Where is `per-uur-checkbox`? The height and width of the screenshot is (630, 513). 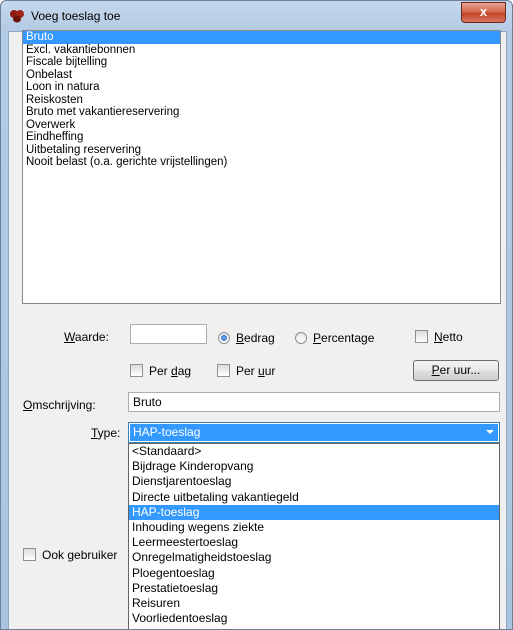 per-uur-checkbox is located at coordinates (223, 370).